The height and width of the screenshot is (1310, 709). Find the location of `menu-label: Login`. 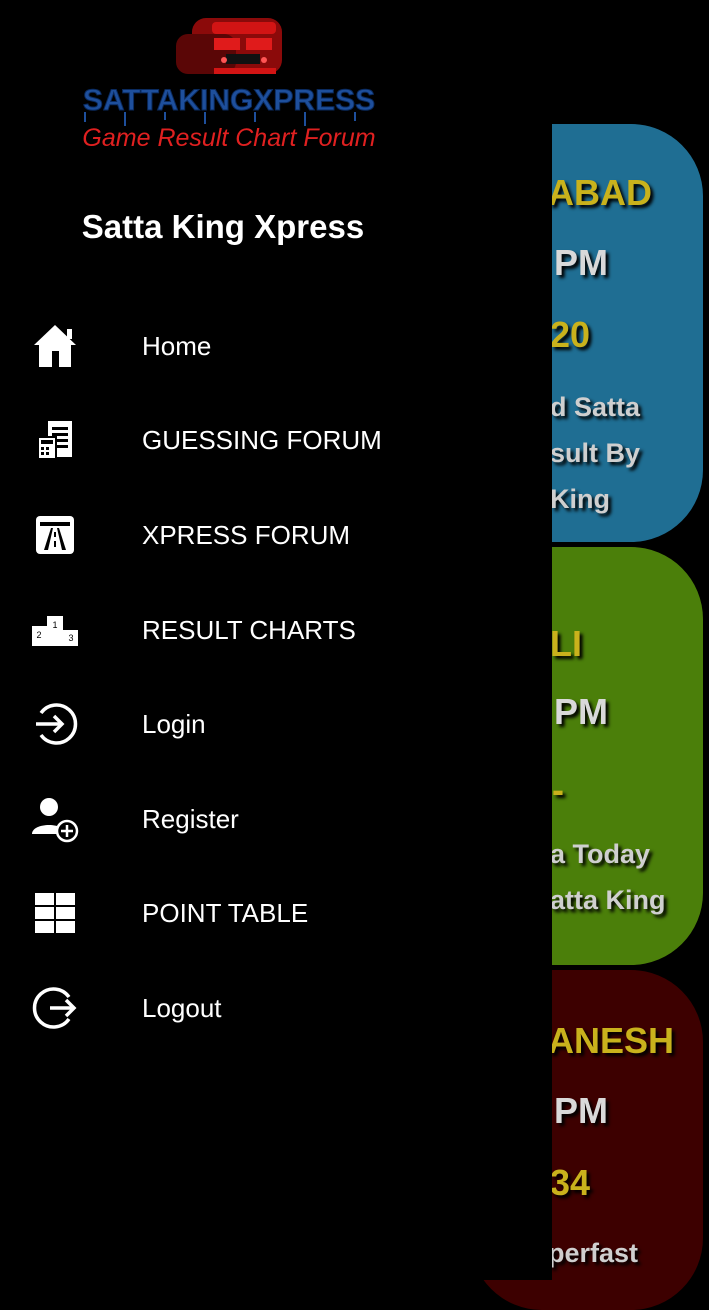

menu-label: Login is located at coordinates (174, 723).